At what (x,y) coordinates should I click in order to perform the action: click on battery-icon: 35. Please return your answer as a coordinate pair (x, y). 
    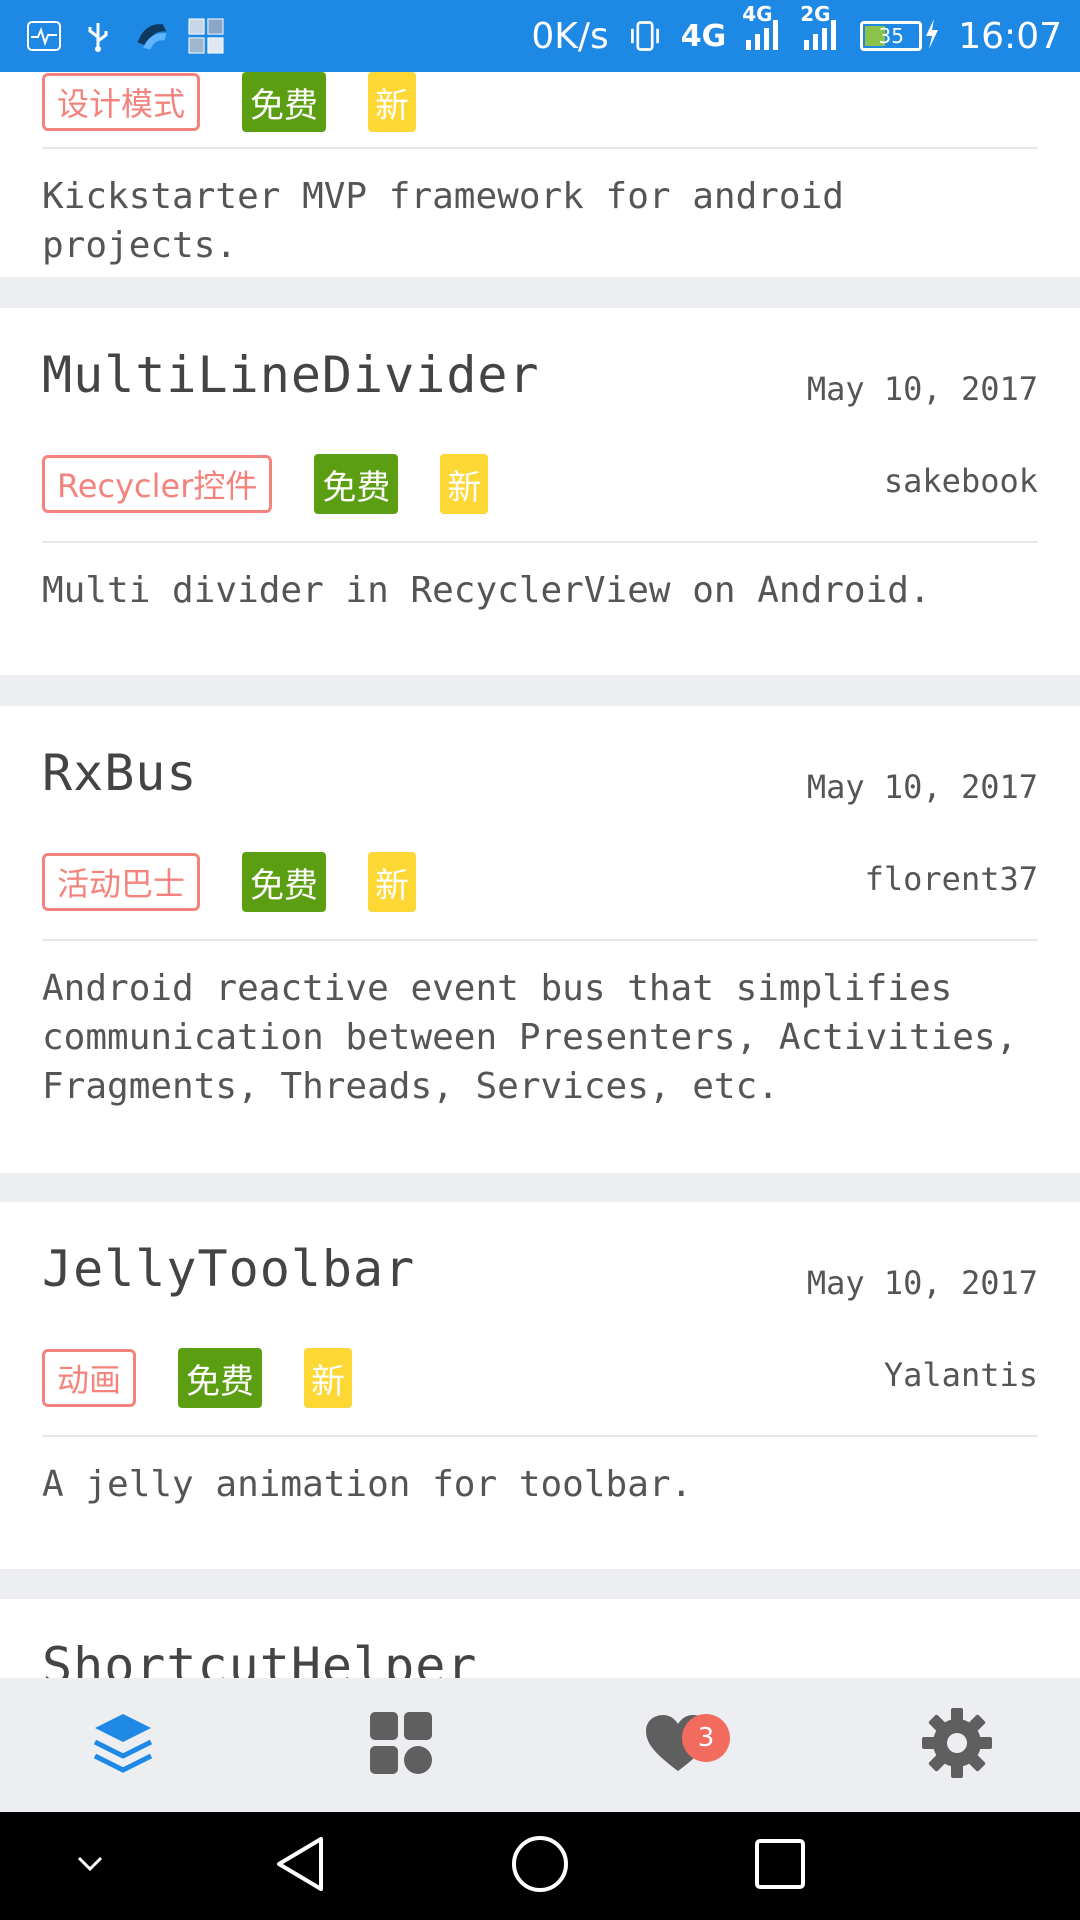
    Looking at the image, I should click on (891, 36).